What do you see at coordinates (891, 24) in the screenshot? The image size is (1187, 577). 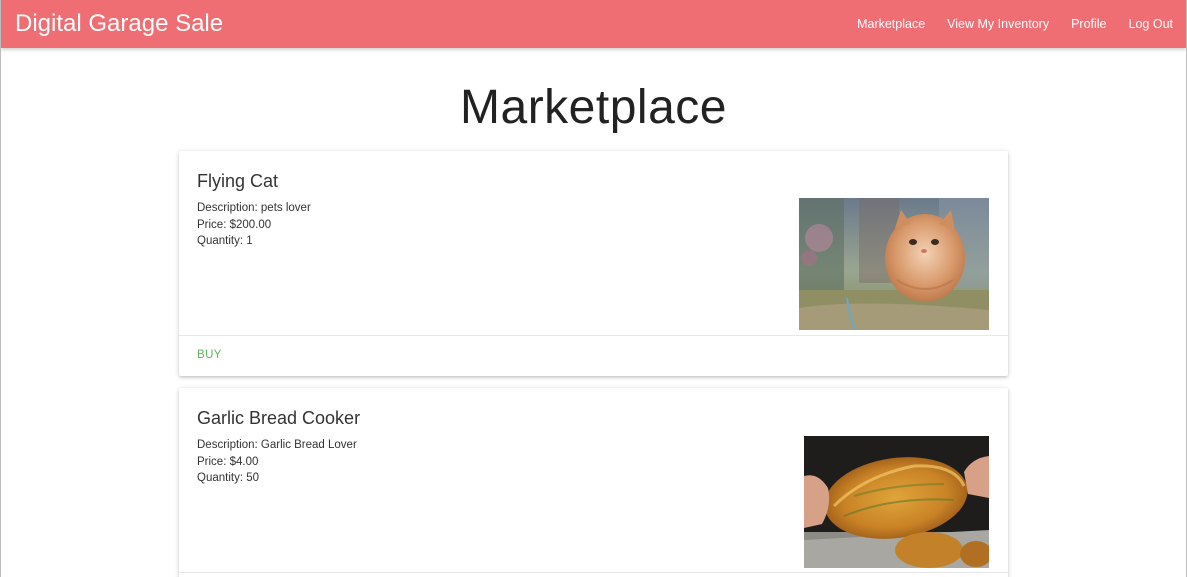 I see `nav-link-marketplace: Marketplace` at bounding box center [891, 24].